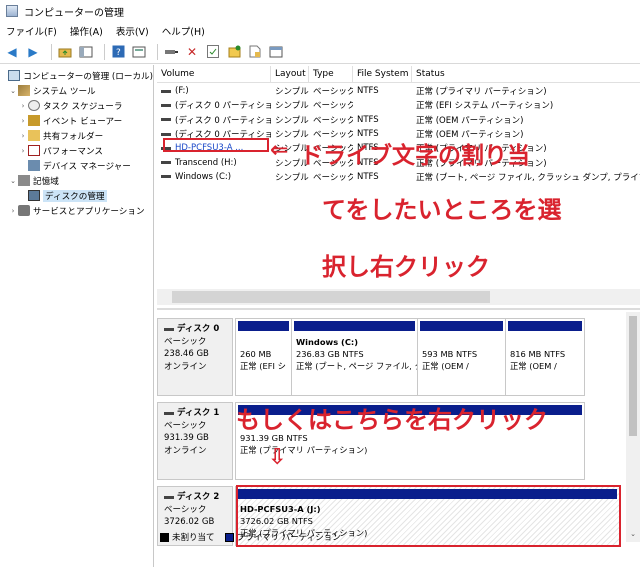 The height and width of the screenshot is (567, 640). I want to click on forward-arrow-icon: ▶, so click(33, 52).